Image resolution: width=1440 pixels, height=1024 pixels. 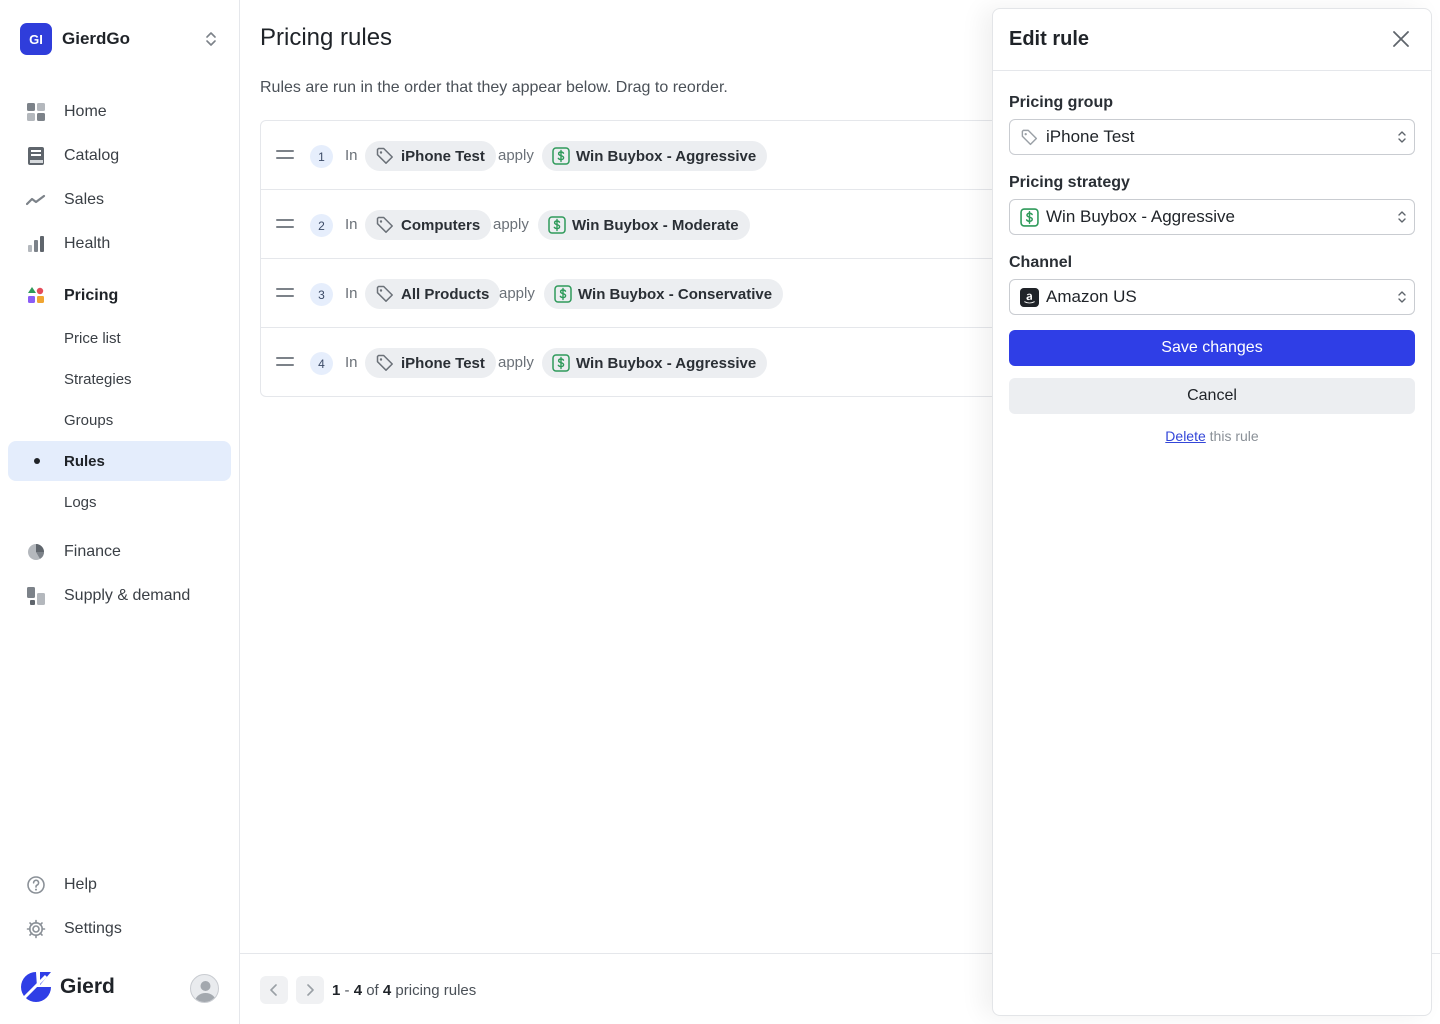 I want to click on trend-icon, so click(x=36, y=200).